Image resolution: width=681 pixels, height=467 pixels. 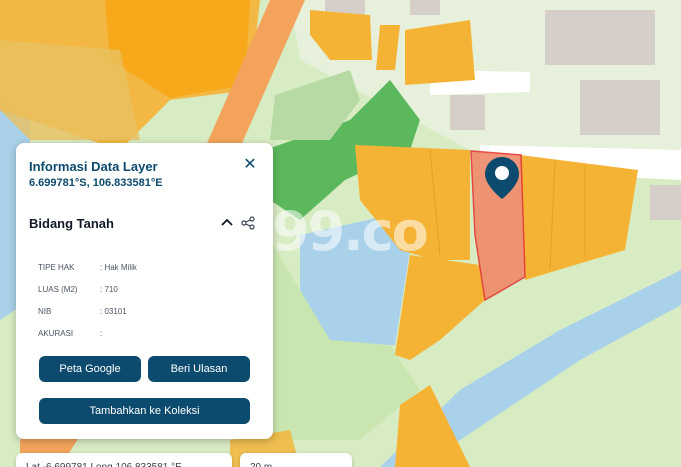 I want to click on attribute-value: : 710, so click(x=109, y=289).